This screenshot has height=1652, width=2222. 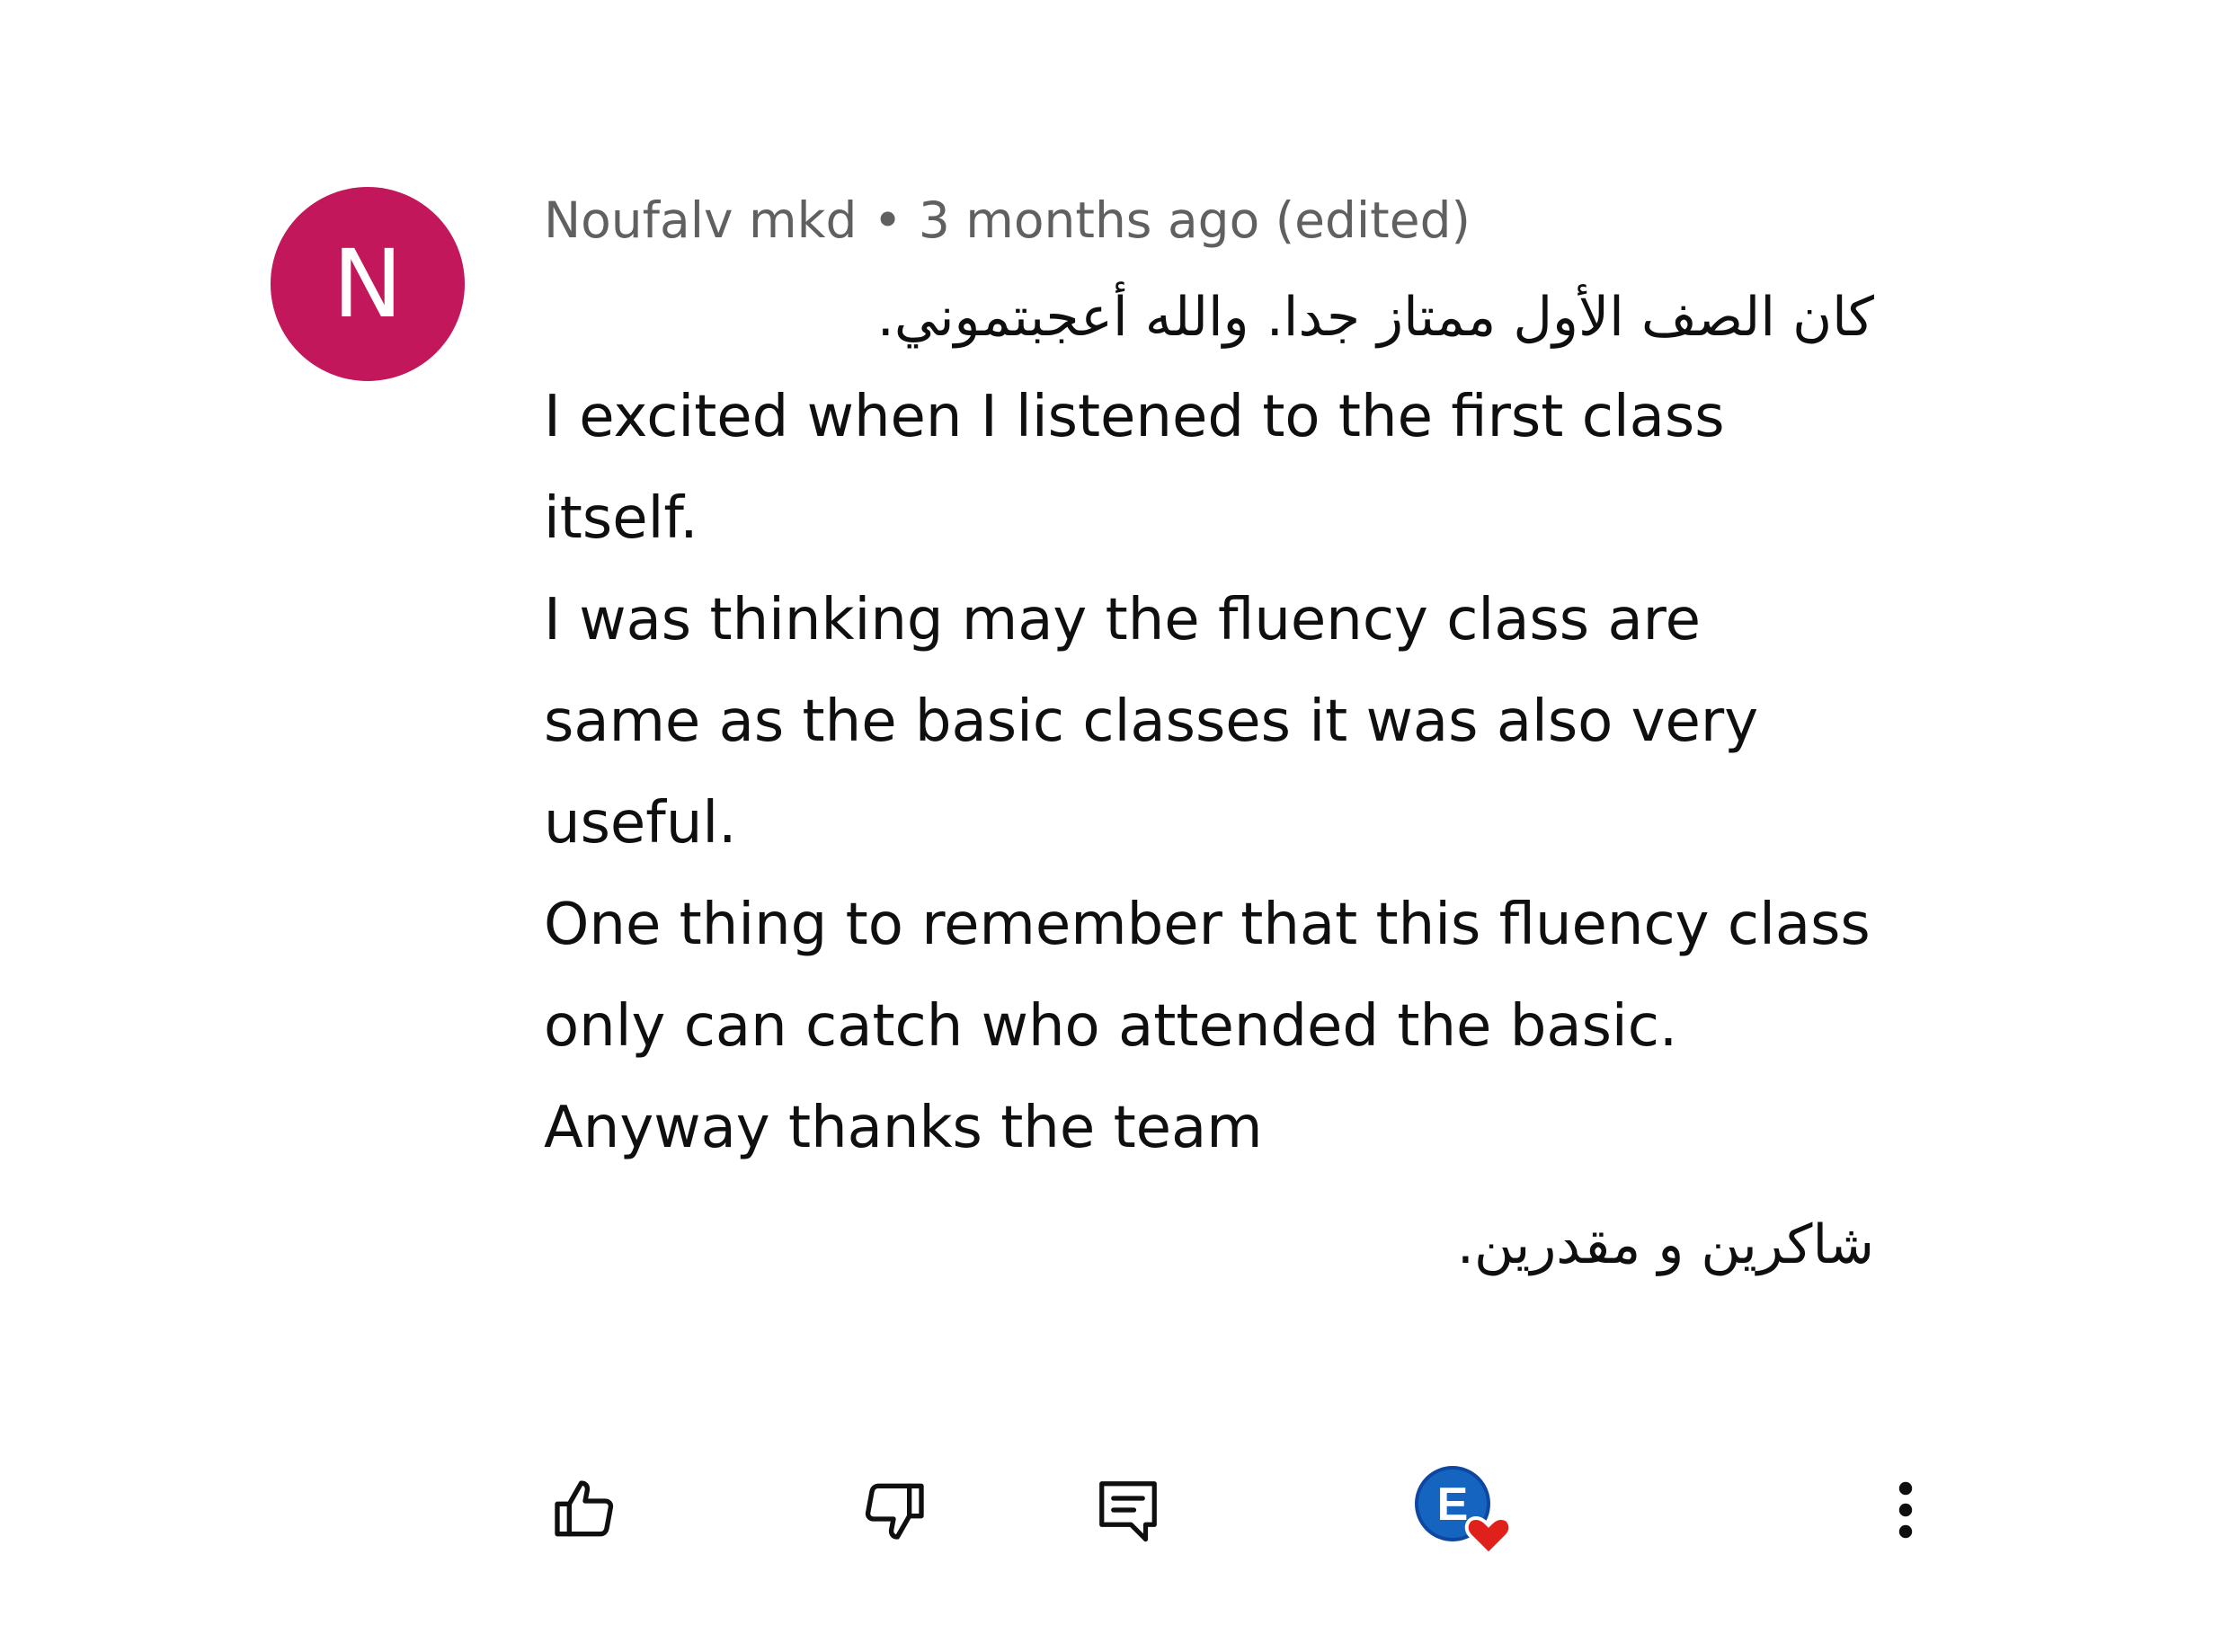 What do you see at coordinates (1665, 1244) in the screenshot?
I see `comment-arabic-line-2: شاكرين و مقدرين.` at bounding box center [1665, 1244].